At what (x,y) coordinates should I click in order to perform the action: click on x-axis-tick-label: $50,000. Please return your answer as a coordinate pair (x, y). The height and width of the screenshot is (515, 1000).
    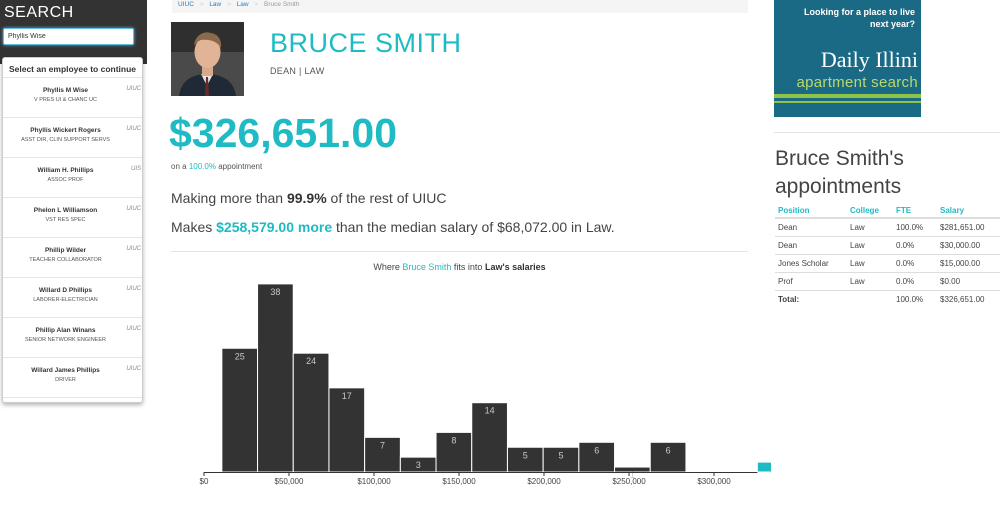
    Looking at the image, I should click on (289, 481).